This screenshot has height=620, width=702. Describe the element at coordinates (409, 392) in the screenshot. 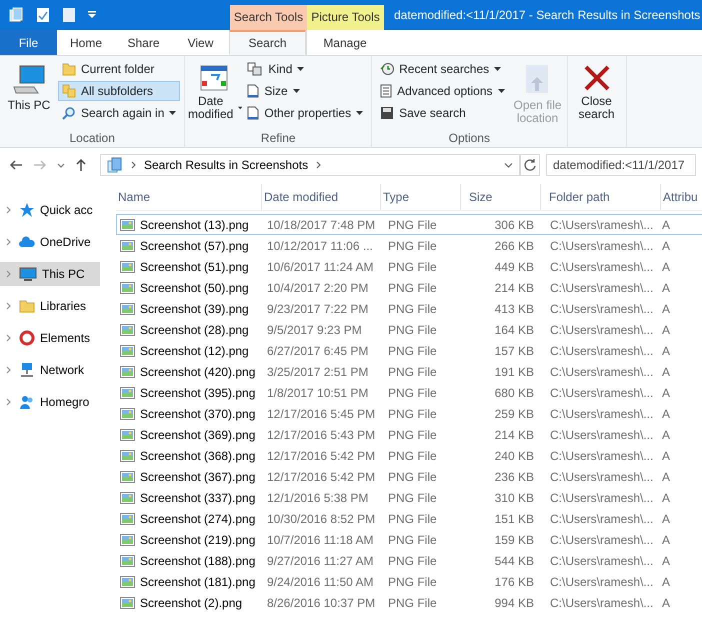

I see `file-row: Screenshot (395).png 1/8/2017 10:51 PM PNG File 680 KB C:\Users\ramesh\... A` at that location.